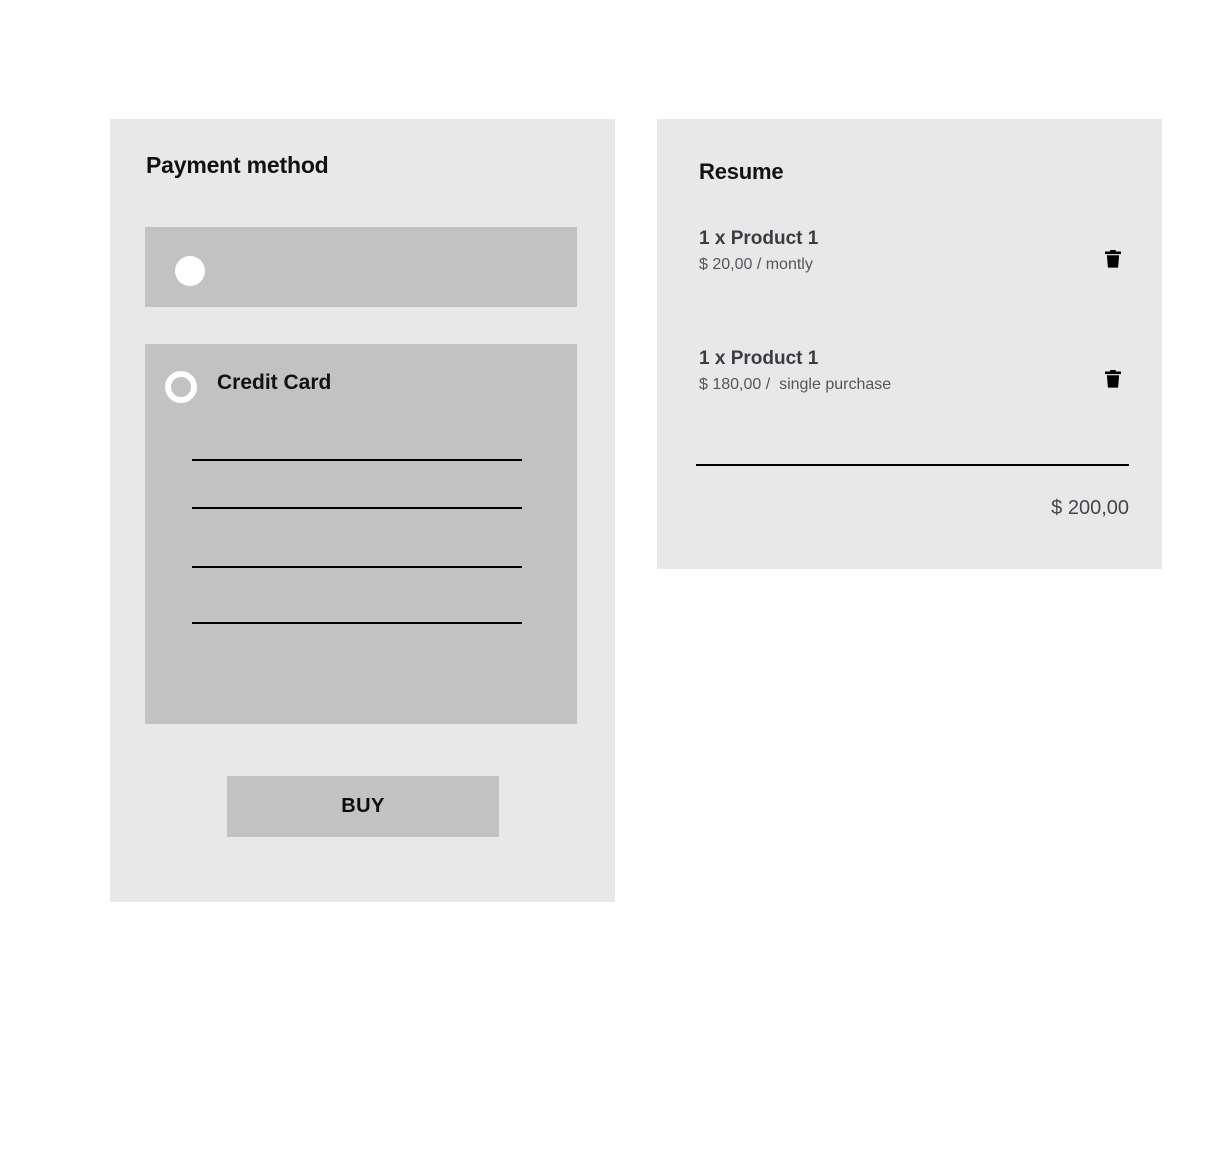  What do you see at coordinates (912, 465) in the screenshot?
I see `divider` at bounding box center [912, 465].